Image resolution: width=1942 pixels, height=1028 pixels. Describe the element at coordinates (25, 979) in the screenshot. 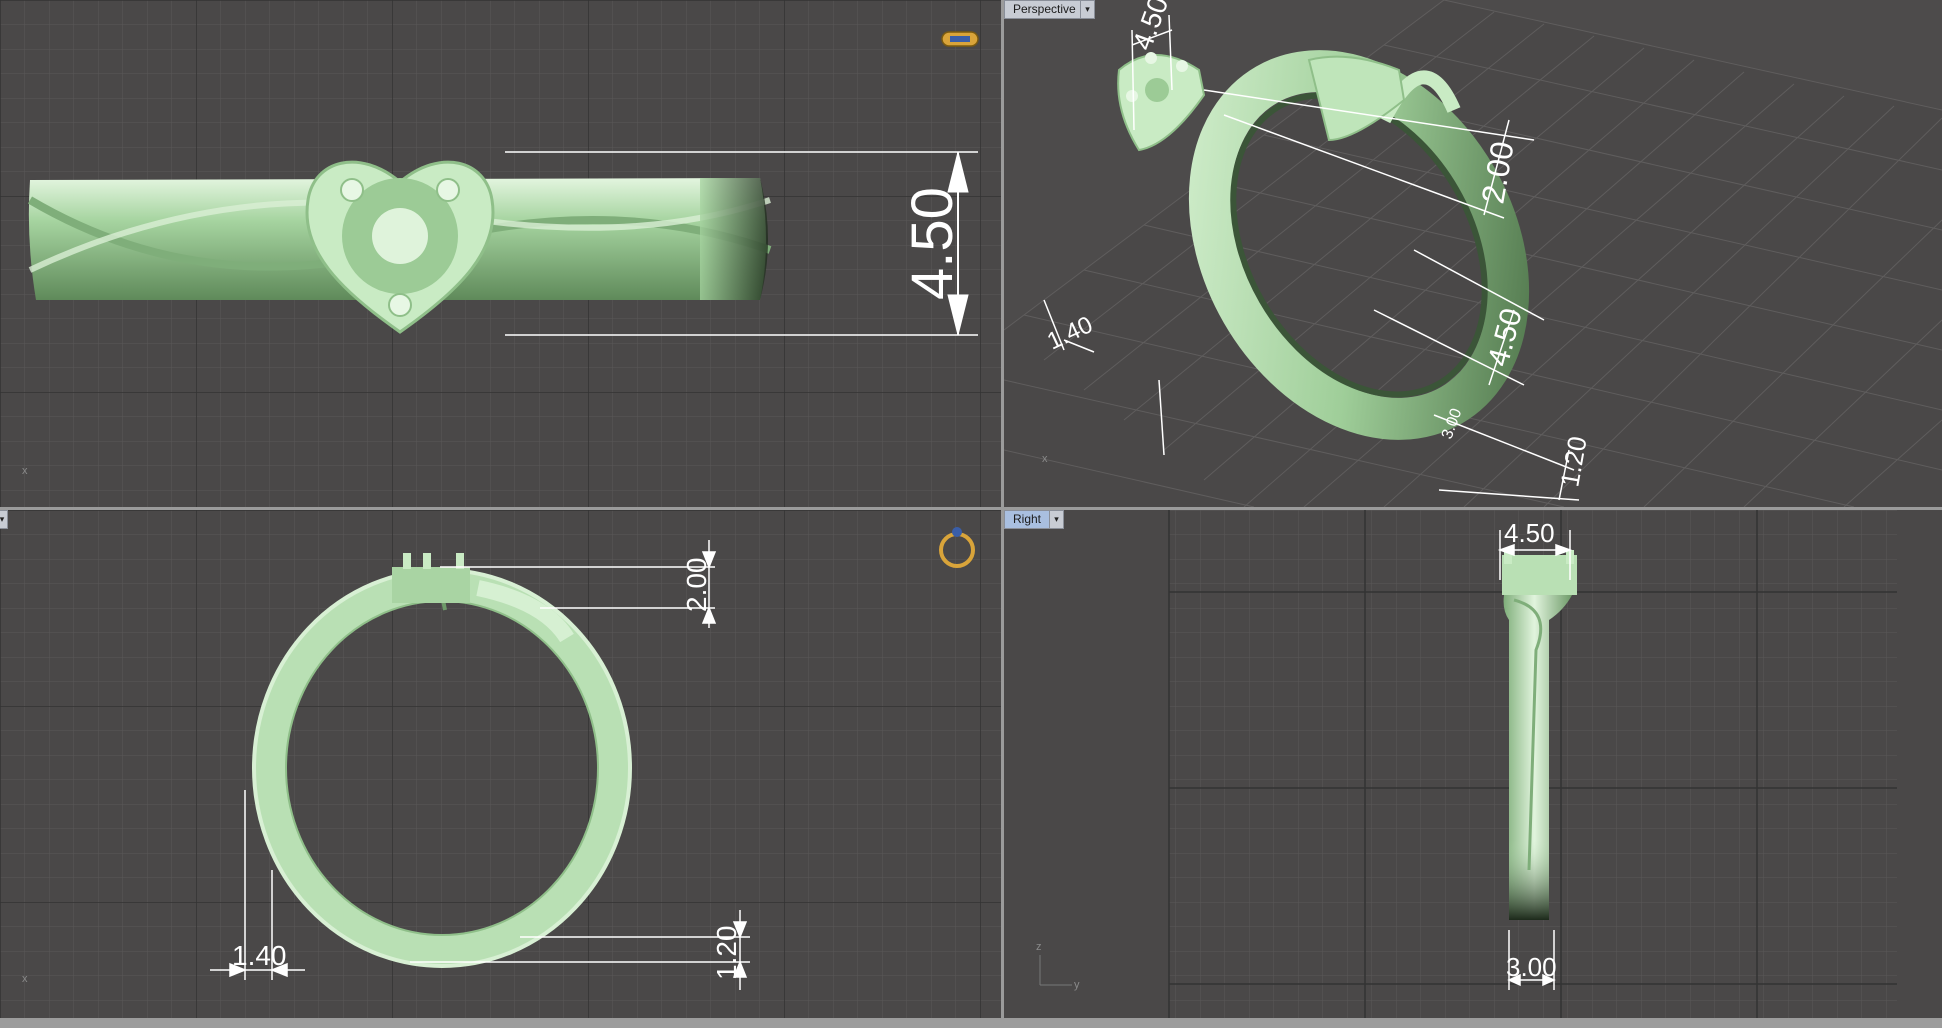

I see `front-axis-label: x` at that location.